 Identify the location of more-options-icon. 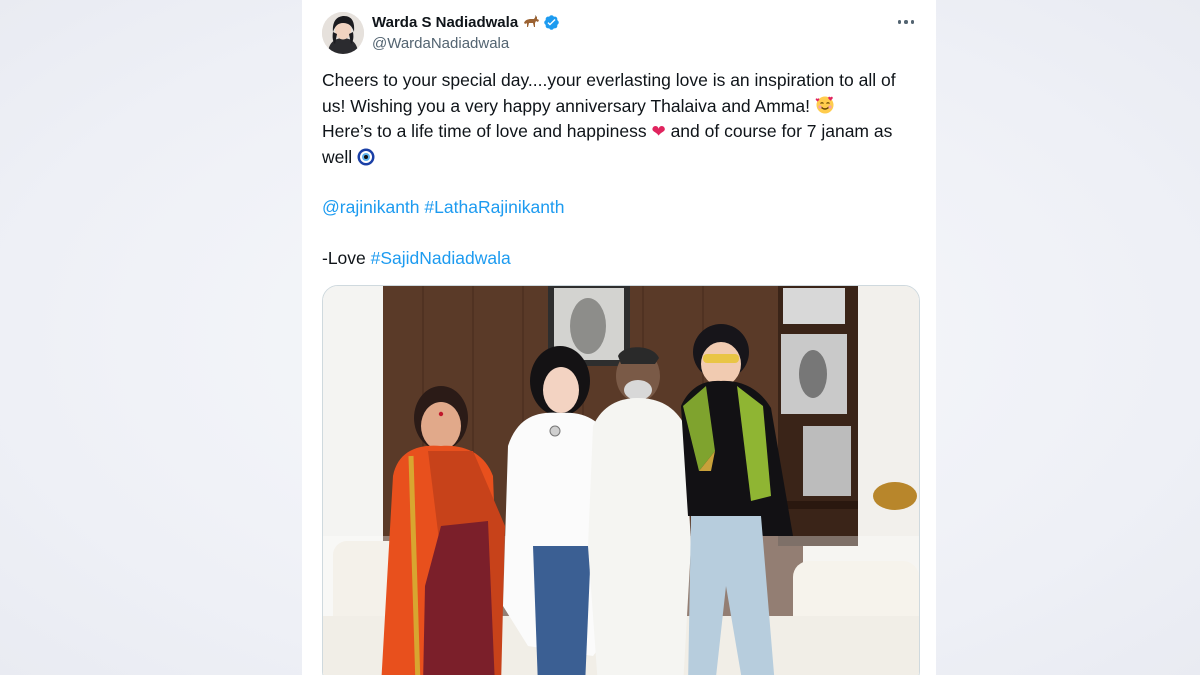
(906, 22).